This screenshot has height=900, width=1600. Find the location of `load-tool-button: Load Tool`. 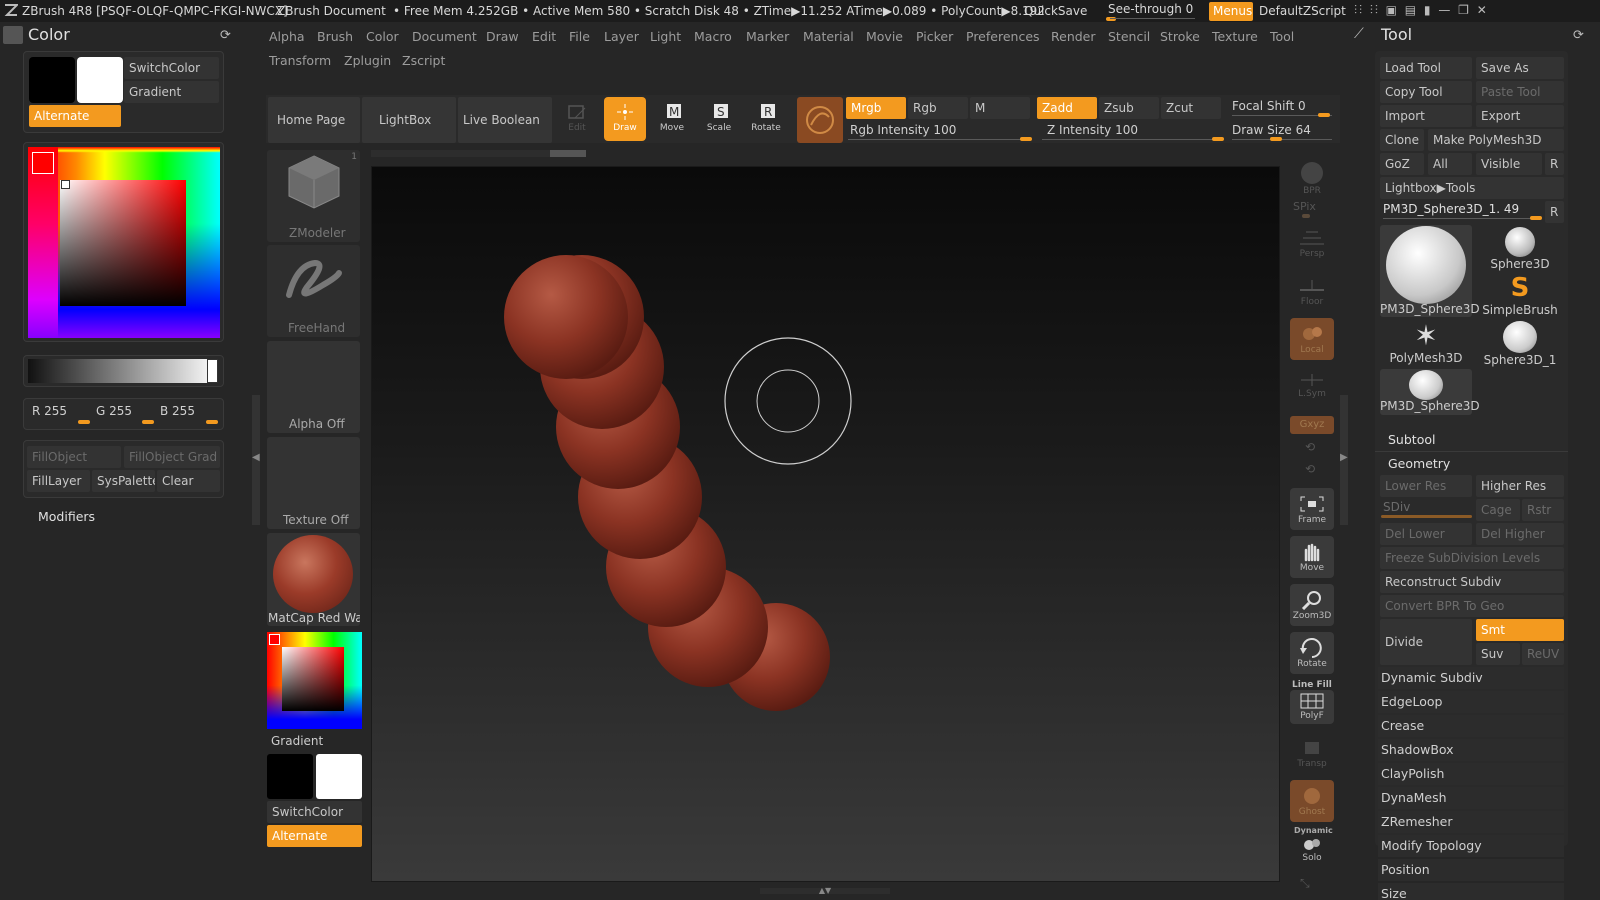

load-tool-button: Load Tool is located at coordinates (1426, 68).